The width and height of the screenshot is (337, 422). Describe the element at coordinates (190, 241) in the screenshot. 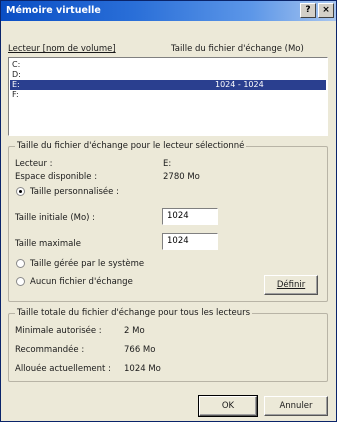

I see `max-size-input: 1024` at that location.